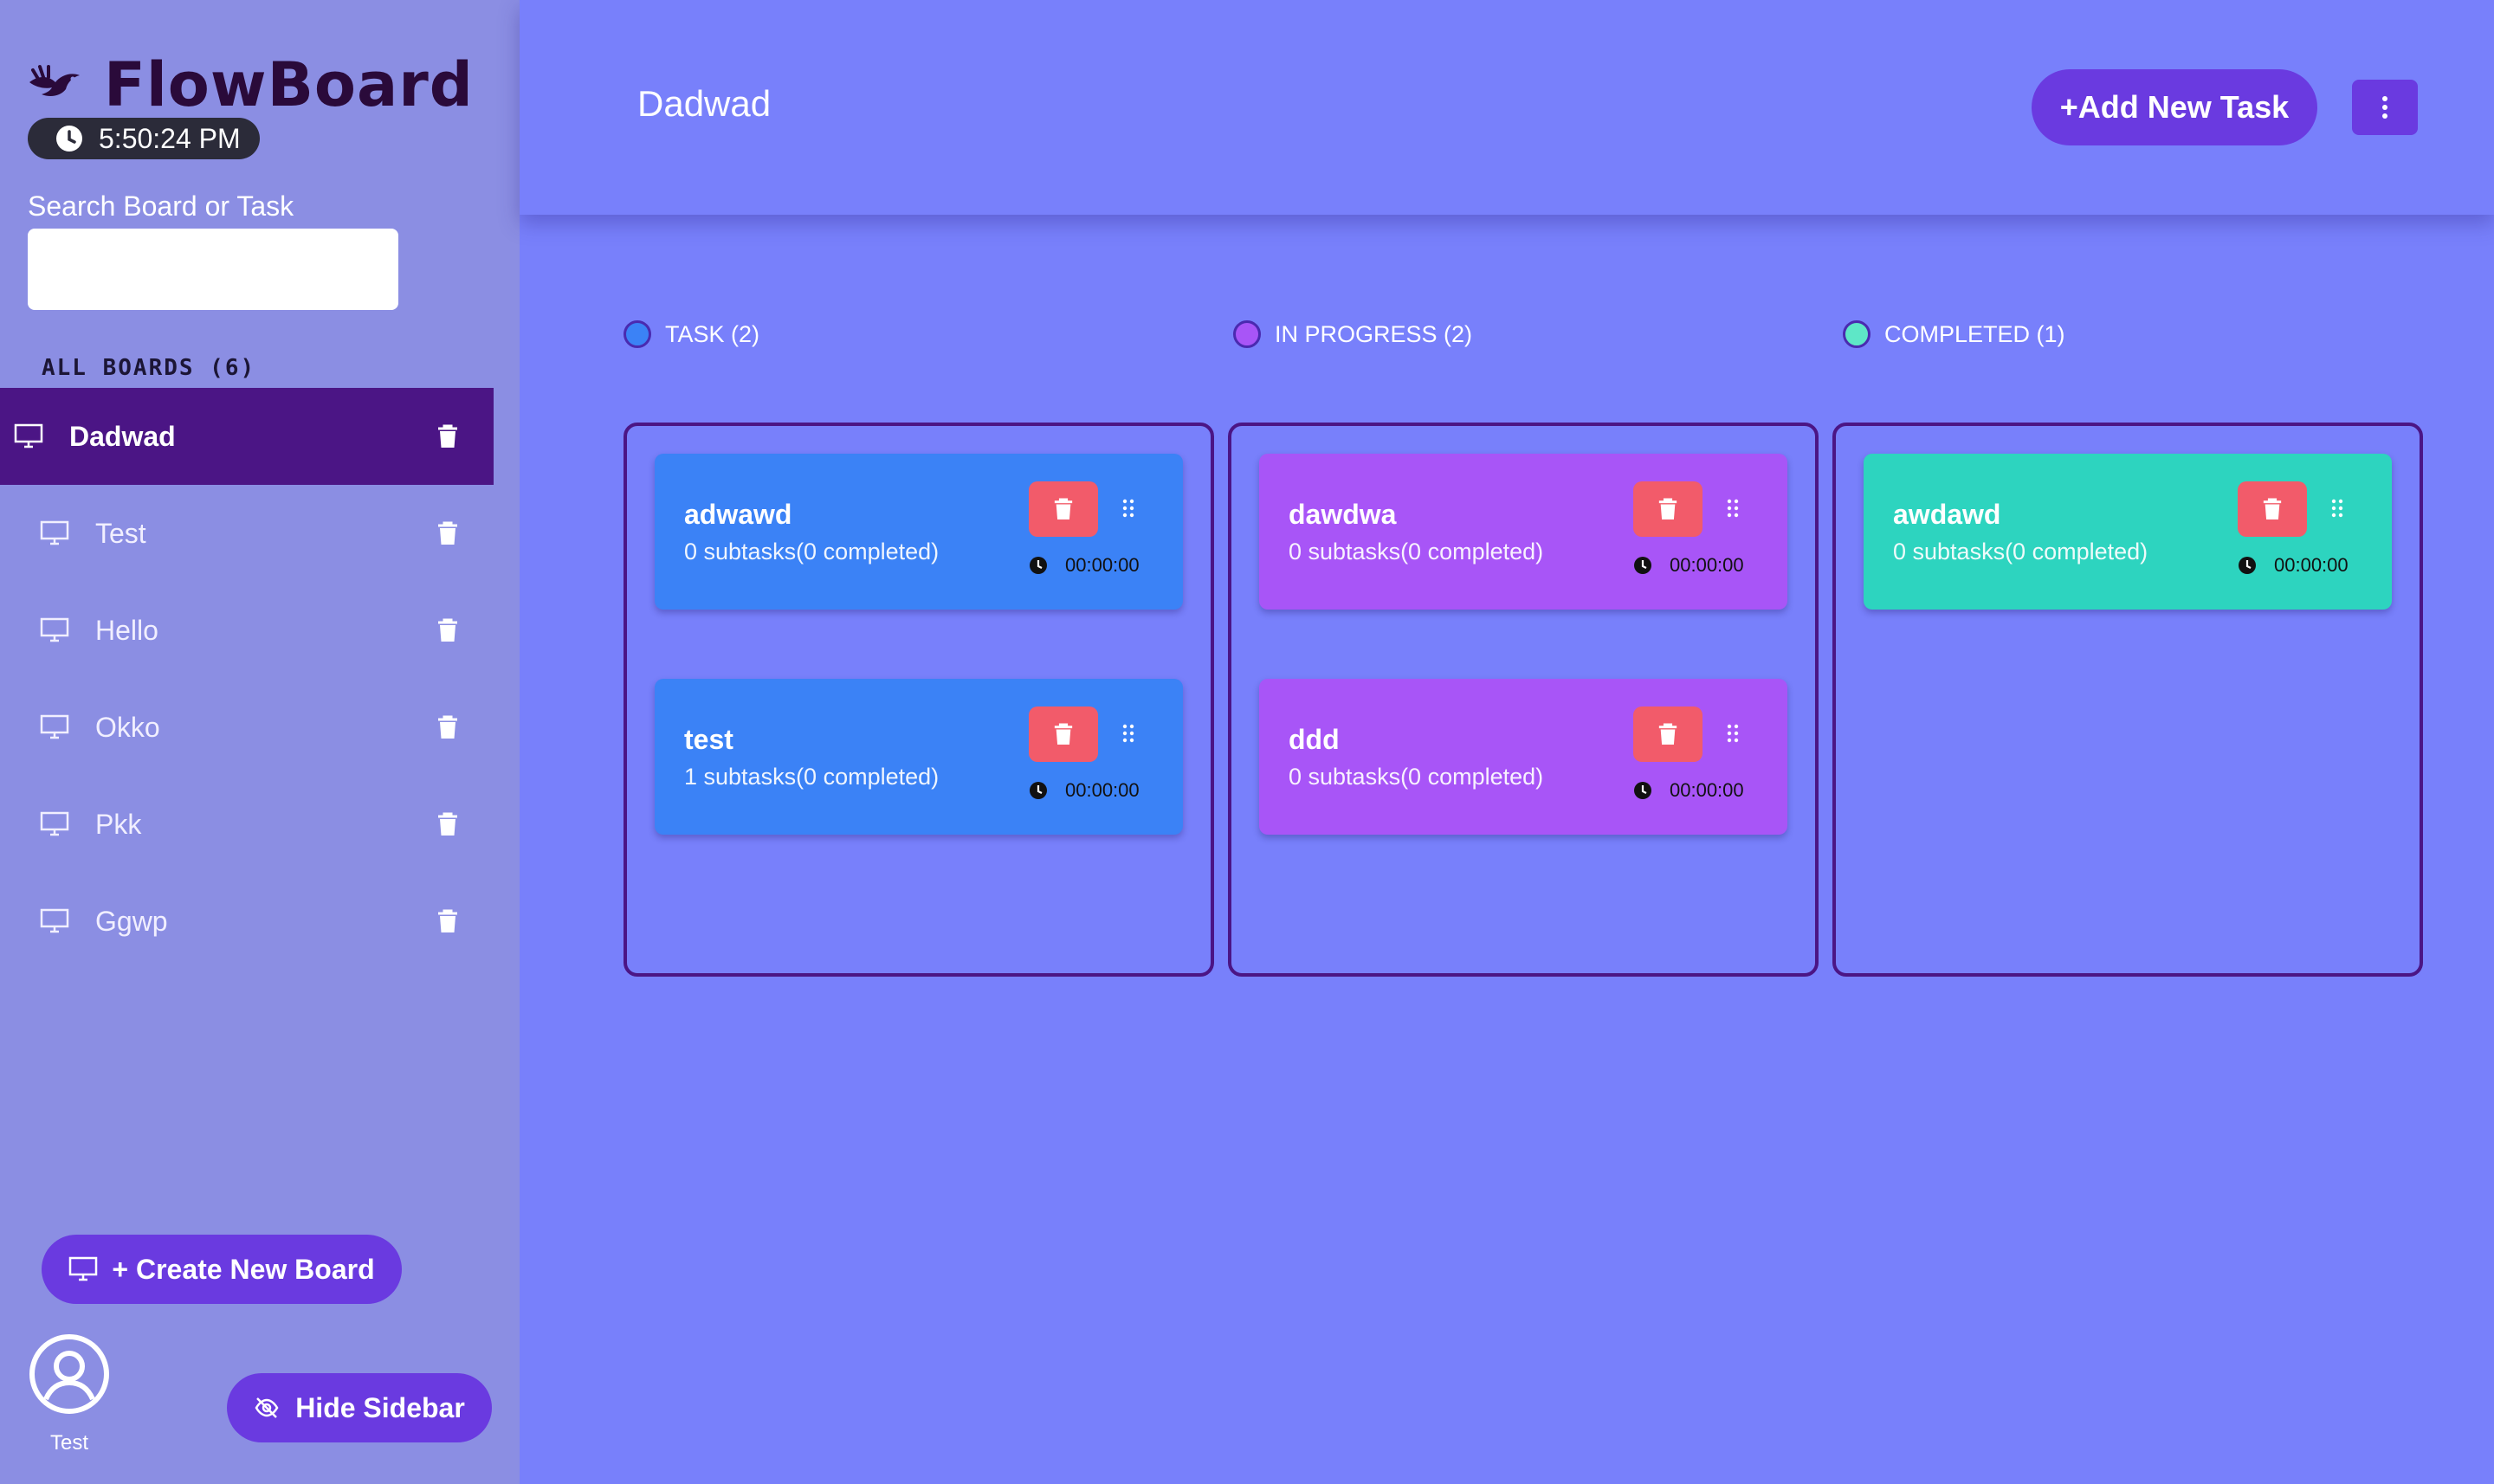 Image resolution: width=2494 pixels, height=1484 pixels. Describe the element at coordinates (127, 630) in the screenshot. I see `board-label: Hello` at that location.